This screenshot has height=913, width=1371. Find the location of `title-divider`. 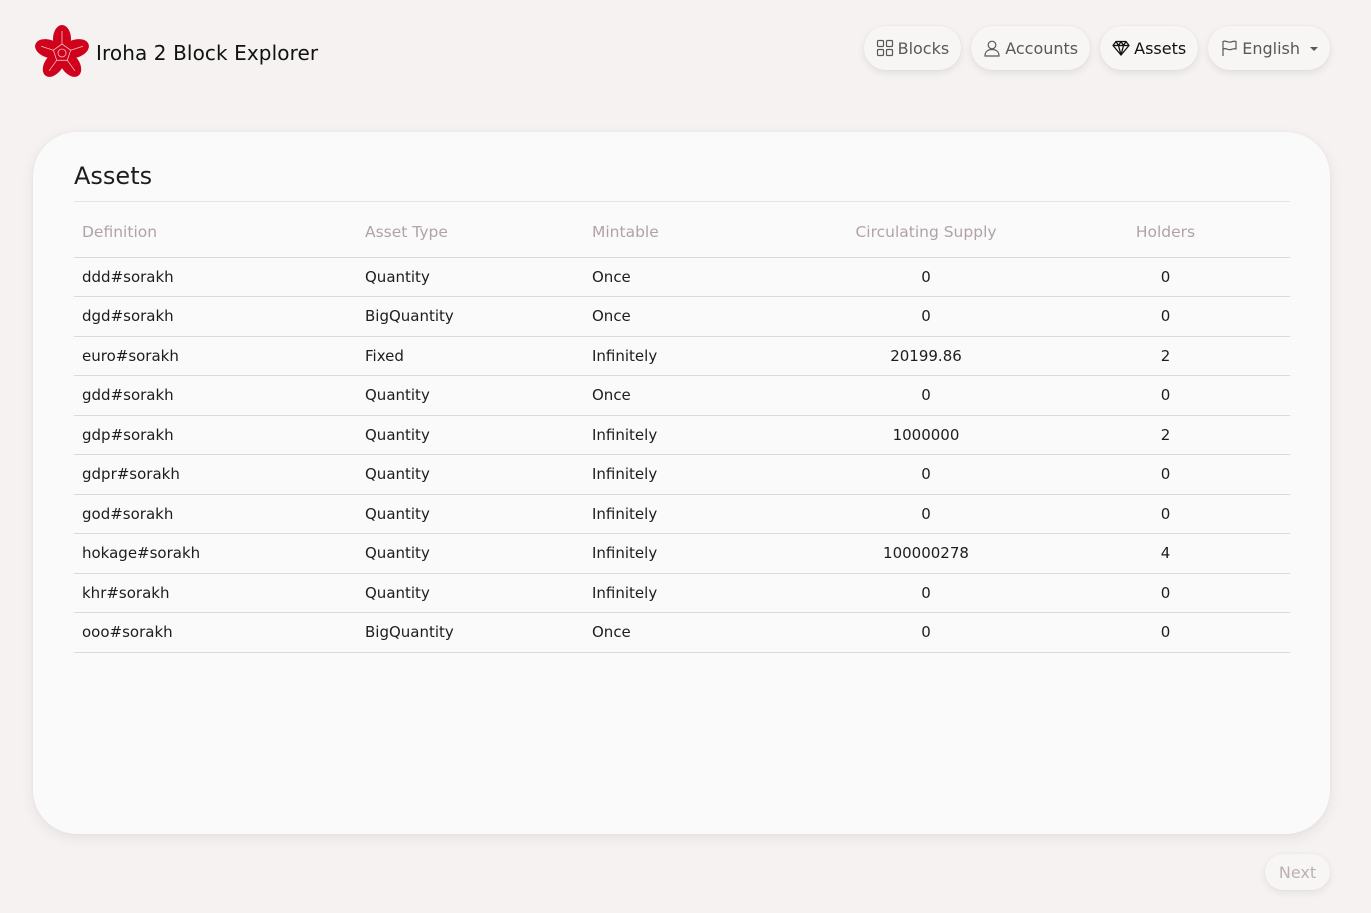

title-divider is located at coordinates (682, 201).